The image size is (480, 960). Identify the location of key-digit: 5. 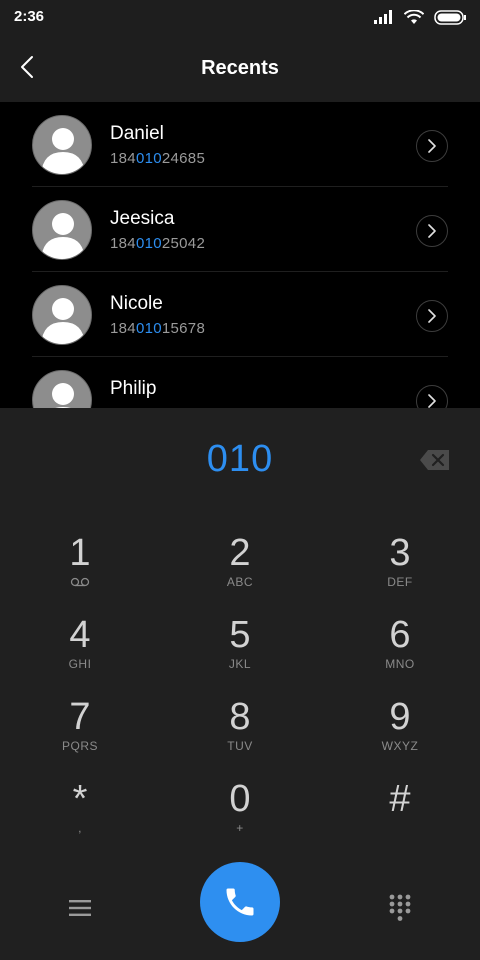
(240, 635).